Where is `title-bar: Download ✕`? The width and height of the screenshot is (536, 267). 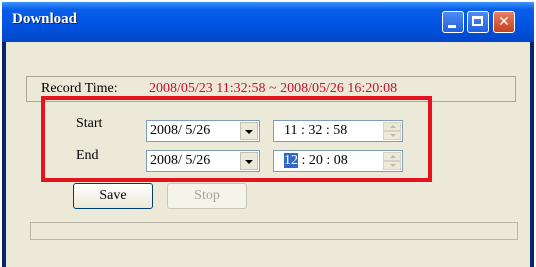
title-bar: Download ✕ is located at coordinates (268, 22).